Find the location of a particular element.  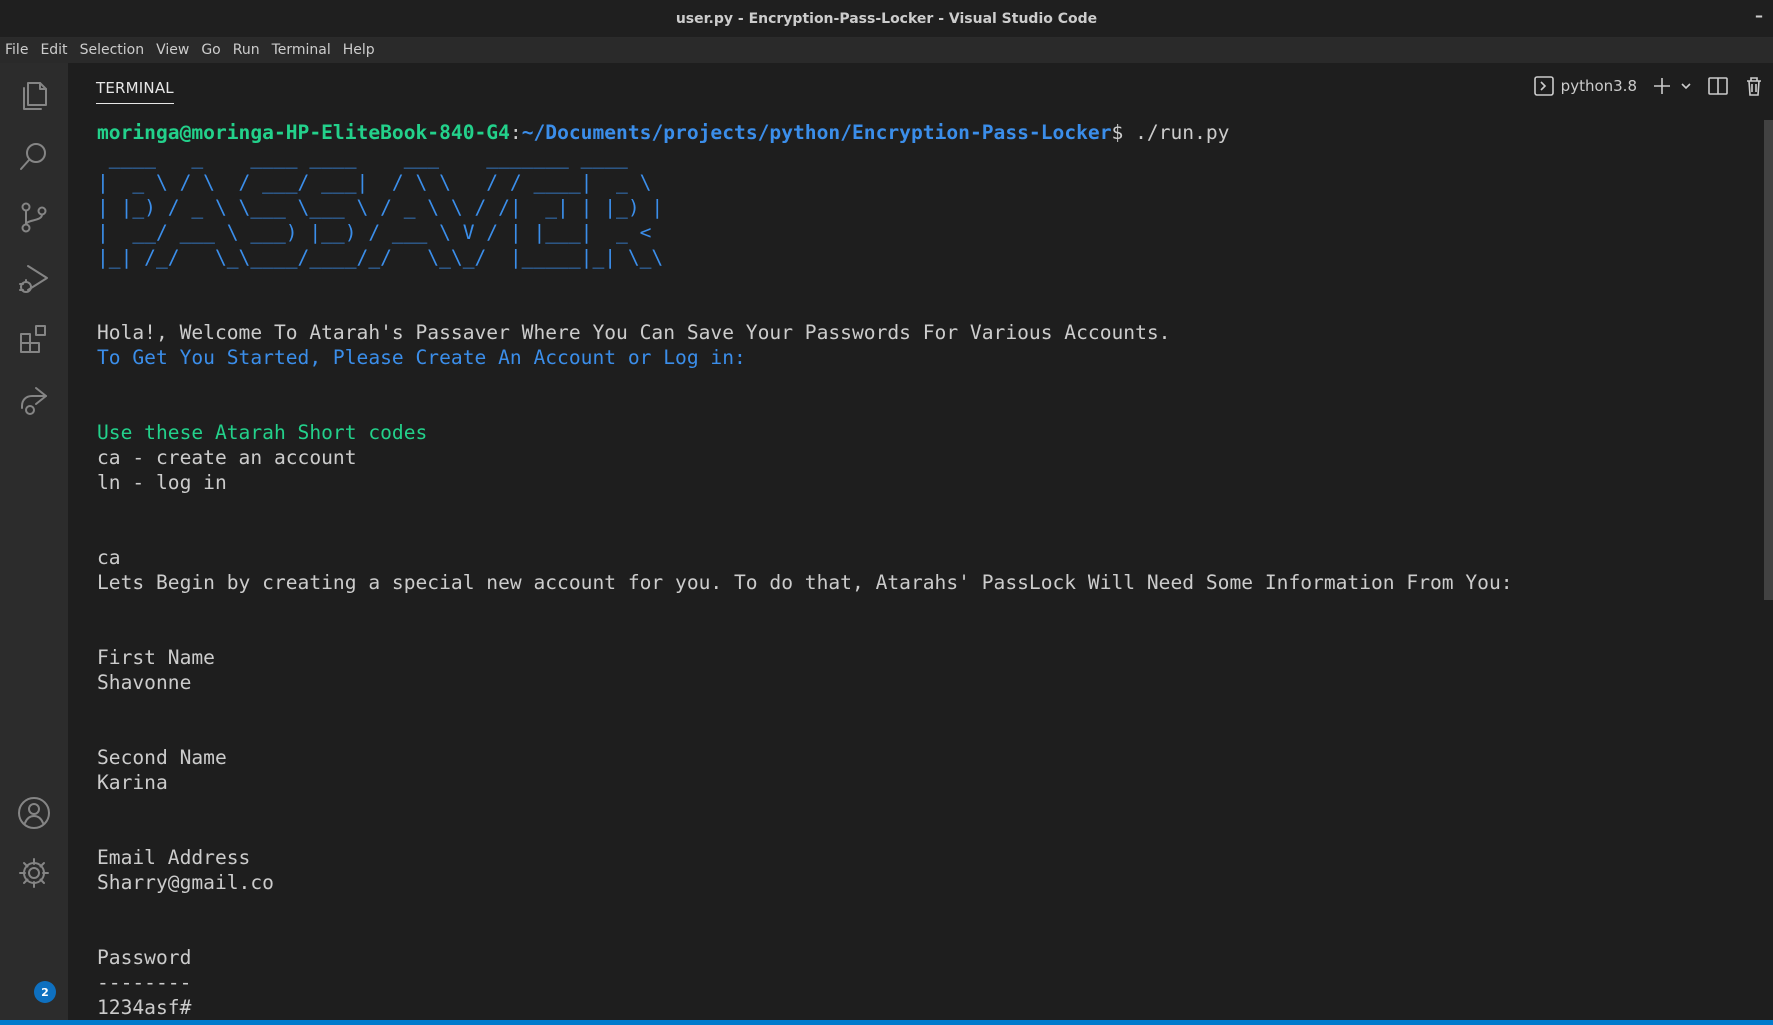

password-value: 1234asf# is located at coordinates (144, 1007).